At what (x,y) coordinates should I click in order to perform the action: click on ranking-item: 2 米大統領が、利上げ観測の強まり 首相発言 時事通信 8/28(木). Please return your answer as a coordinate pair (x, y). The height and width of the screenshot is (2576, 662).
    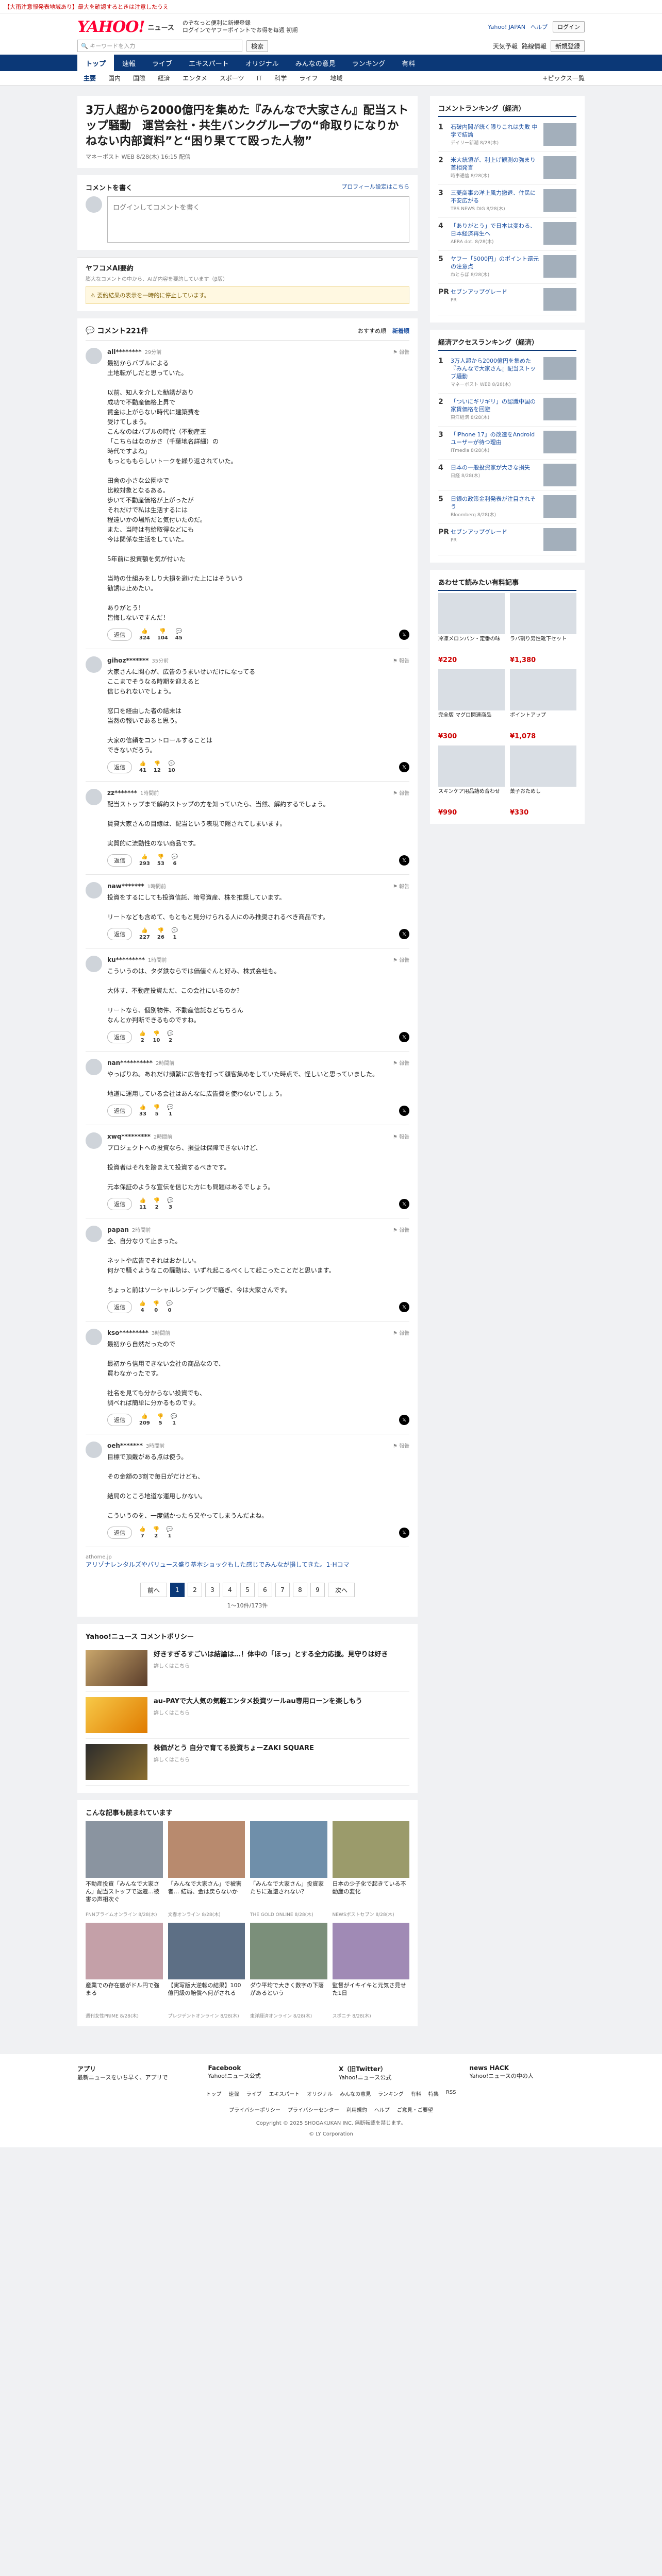
    Looking at the image, I should click on (507, 168).